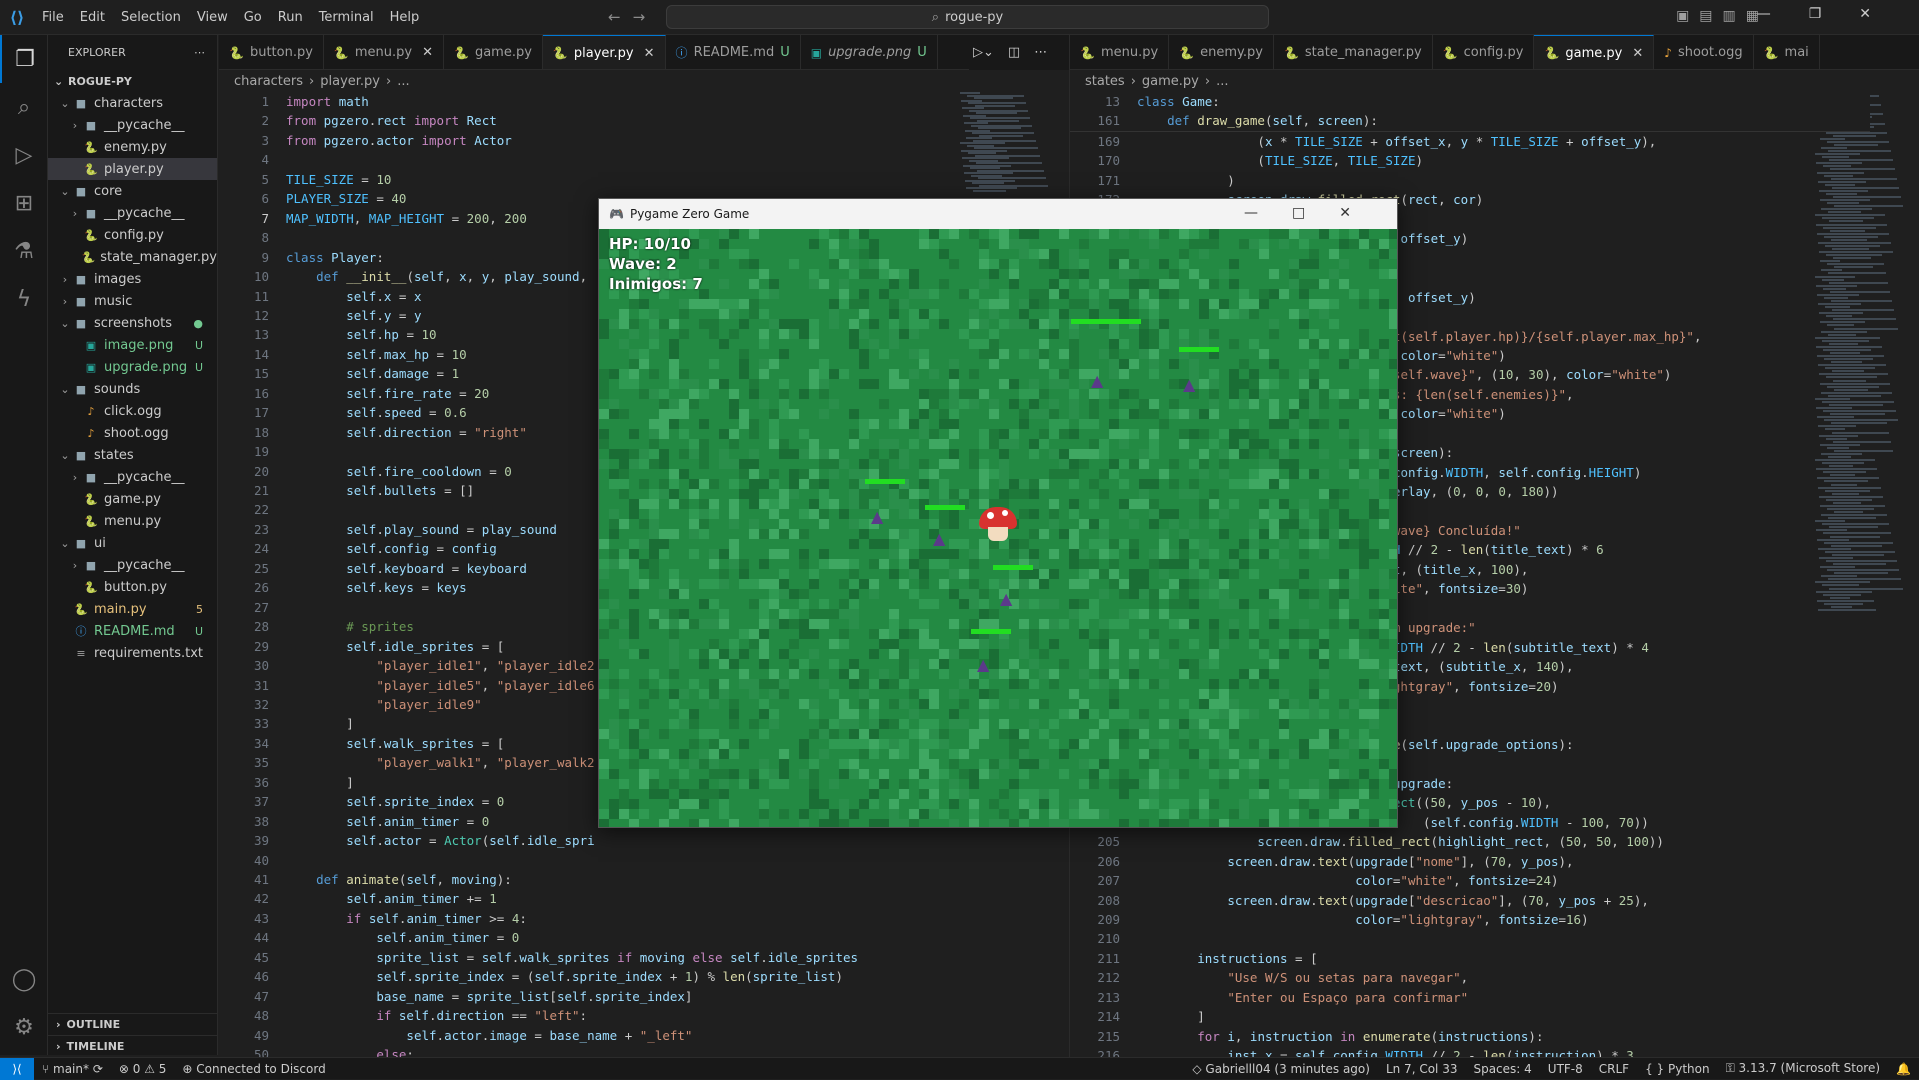 This screenshot has height=1080, width=1919. What do you see at coordinates (132, 499) in the screenshot?
I see `tree-item: 🐍 game.py` at bounding box center [132, 499].